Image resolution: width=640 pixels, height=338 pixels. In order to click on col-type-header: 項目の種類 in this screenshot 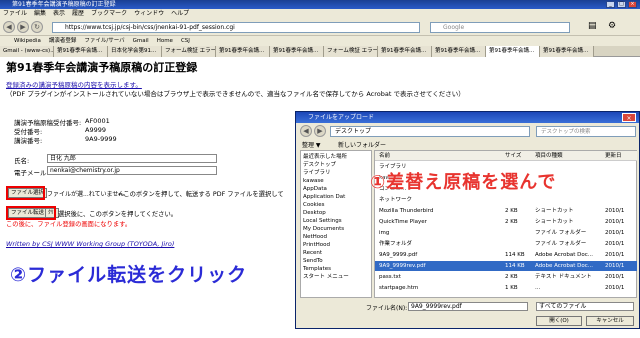, I will do `click(549, 156)`.